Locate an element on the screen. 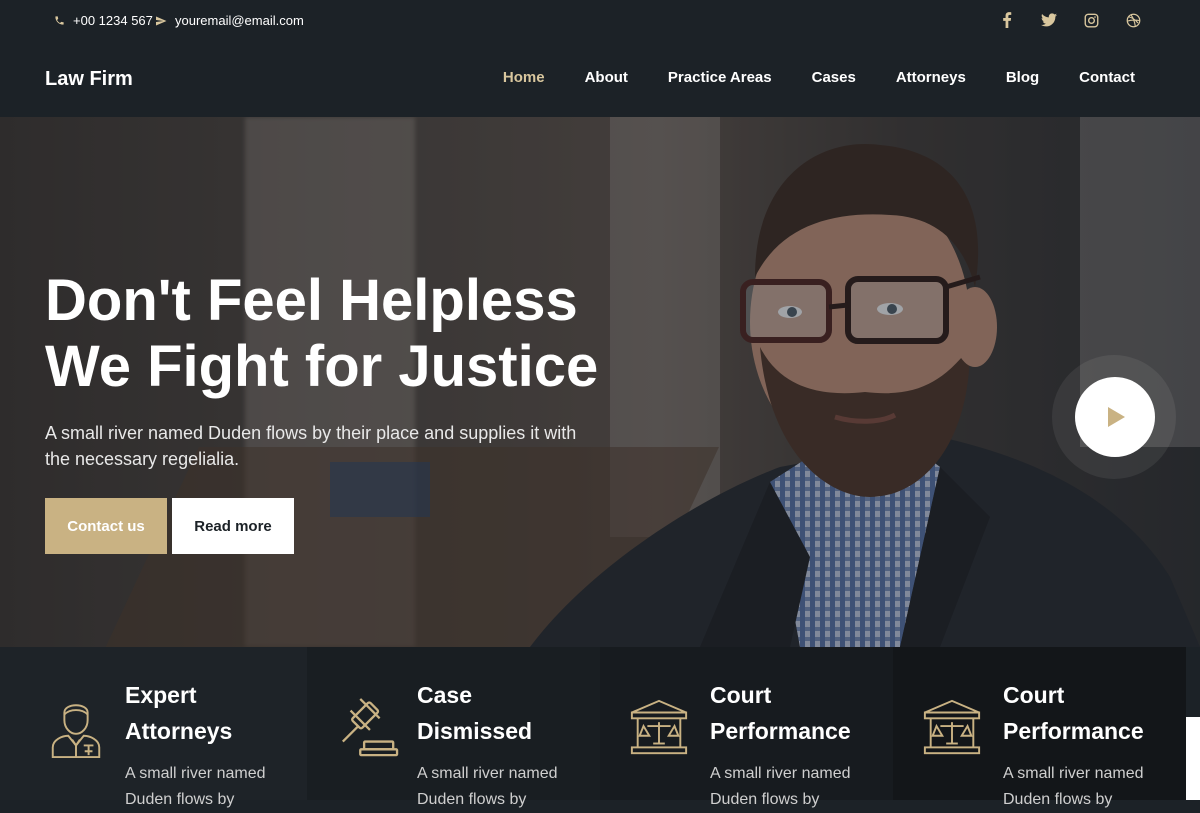 The width and height of the screenshot is (1200, 813). nav-item-practice-areas: Practice Areas is located at coordinates (720, 77).